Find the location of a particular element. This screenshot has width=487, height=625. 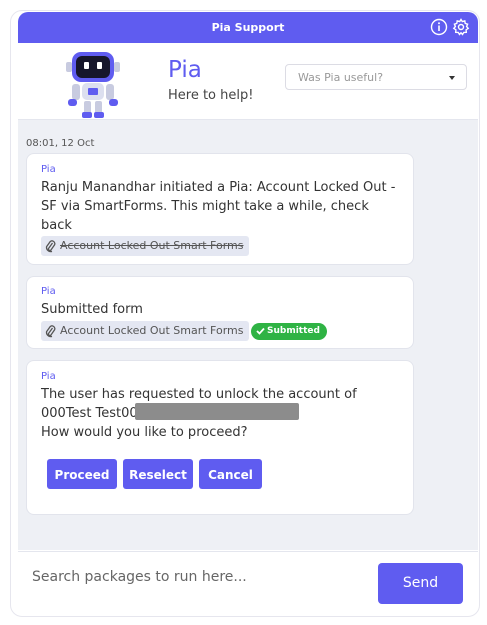

header-bar: Pia Support is located at coordinates (248, 27).